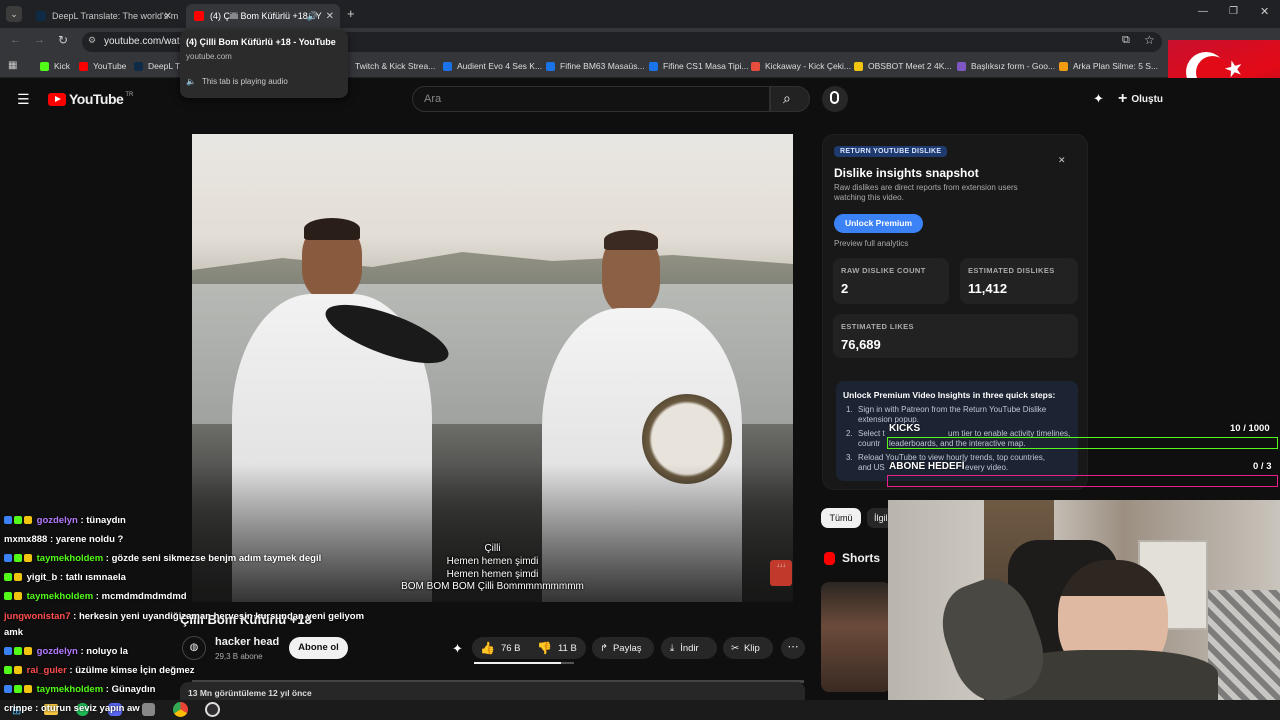  What do you see at coordinates (1011, 270) in the screenshot?
I see `estimated-dislikes-label: ESTIMATED DISLIKES` at bounding box center [1011, 270].